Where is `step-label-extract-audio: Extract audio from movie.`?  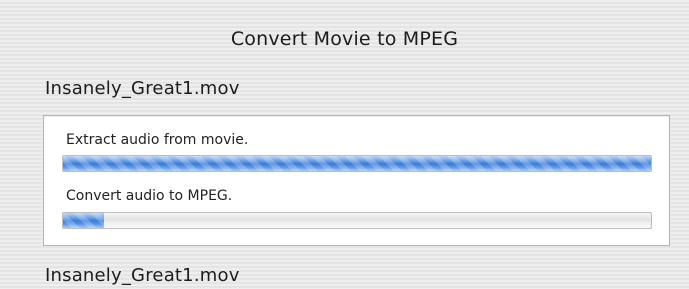
step-label-extract-audio: Extract audio from movie. is located at coordinates (157, 140).